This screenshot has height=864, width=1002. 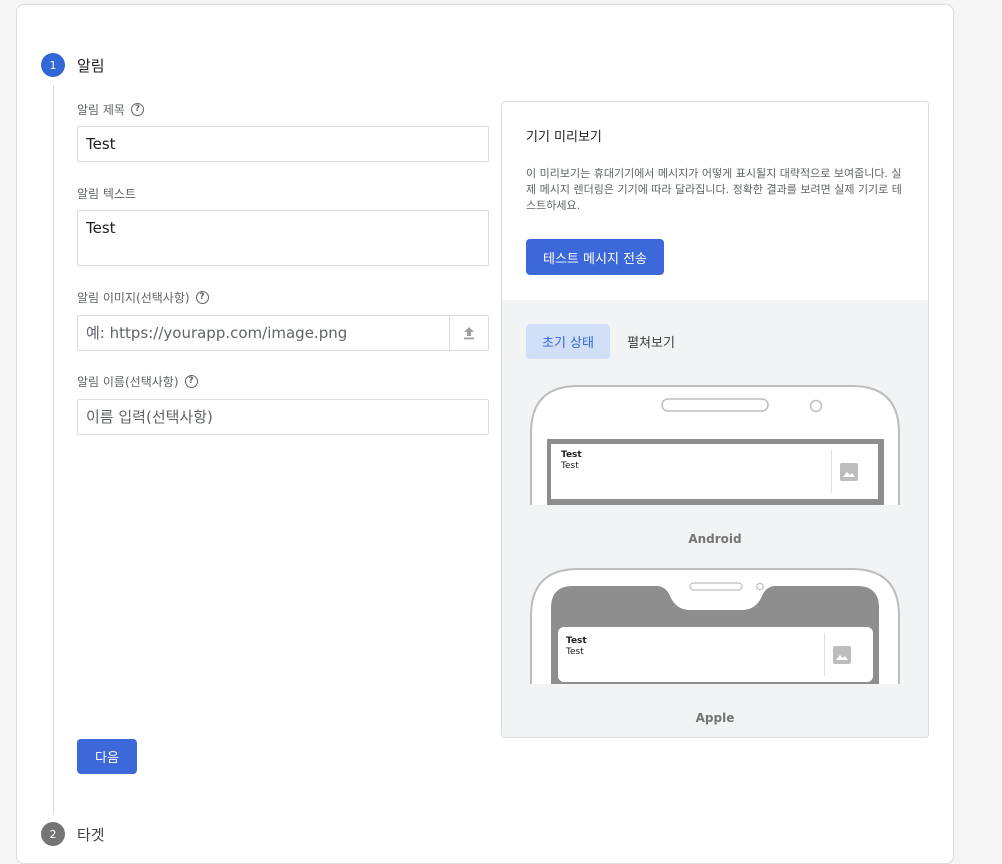 I want to click on notification-title-label-text: 알림 제목, so click(x=101, y=110).